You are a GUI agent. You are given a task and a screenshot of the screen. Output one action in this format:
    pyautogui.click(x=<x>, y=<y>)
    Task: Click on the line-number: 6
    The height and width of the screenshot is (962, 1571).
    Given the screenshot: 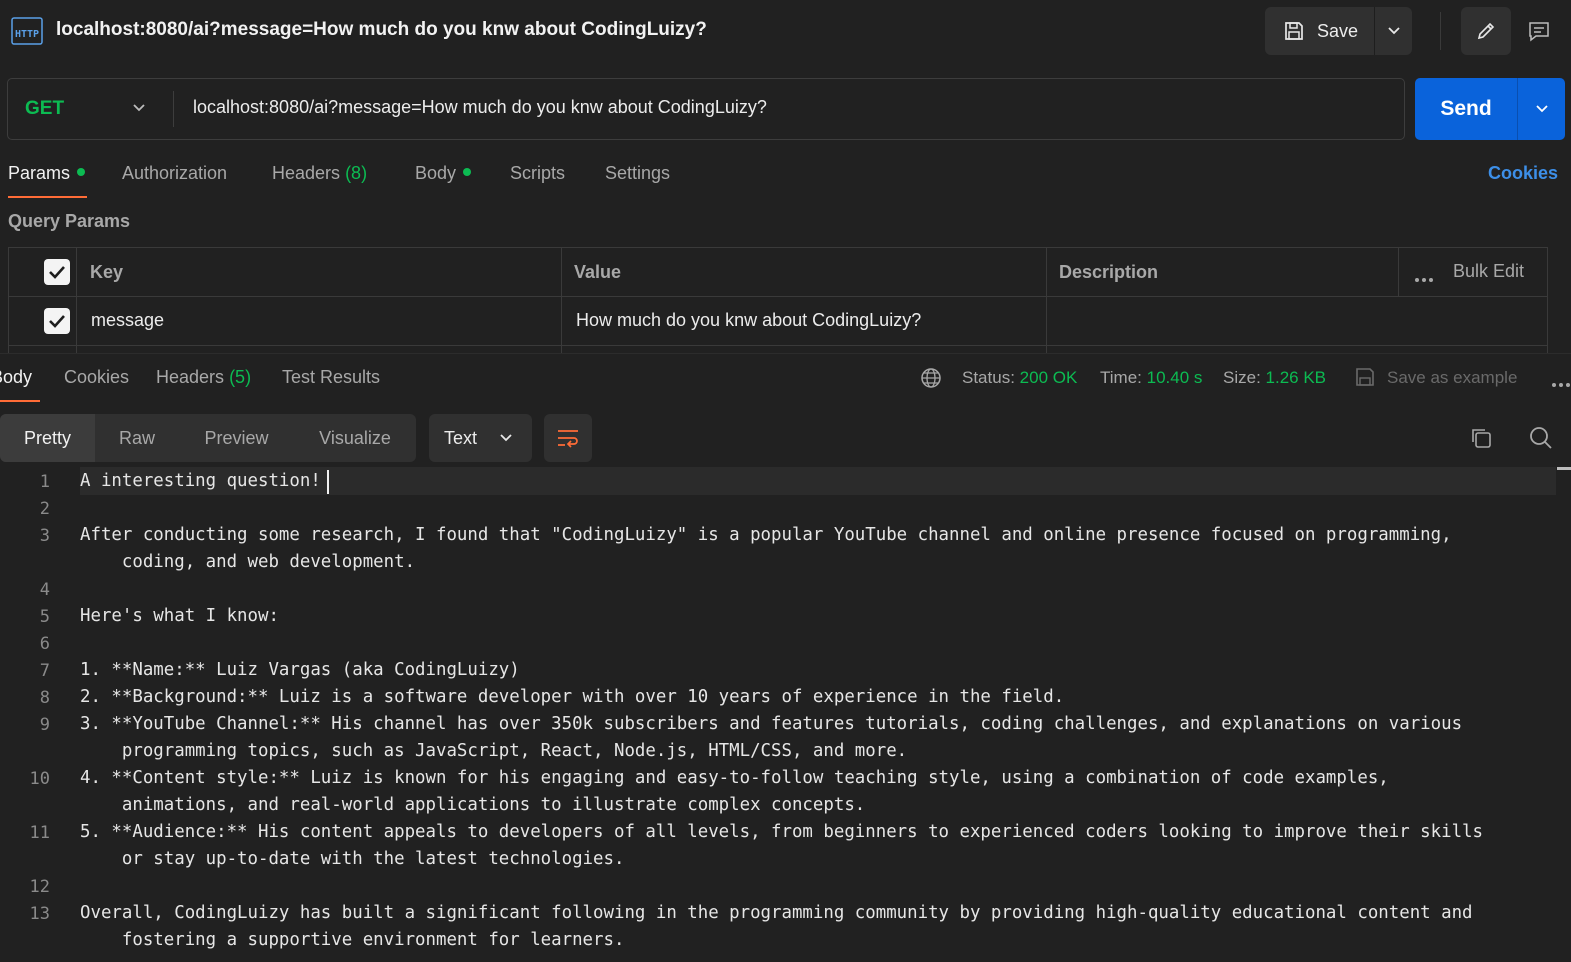 What is the action you would take?
    pyautogui.click(x=44, y=644)
    